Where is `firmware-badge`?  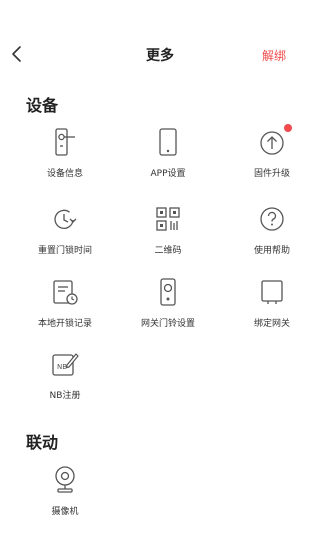
firmware-badge is located at coordinates (288, 128).